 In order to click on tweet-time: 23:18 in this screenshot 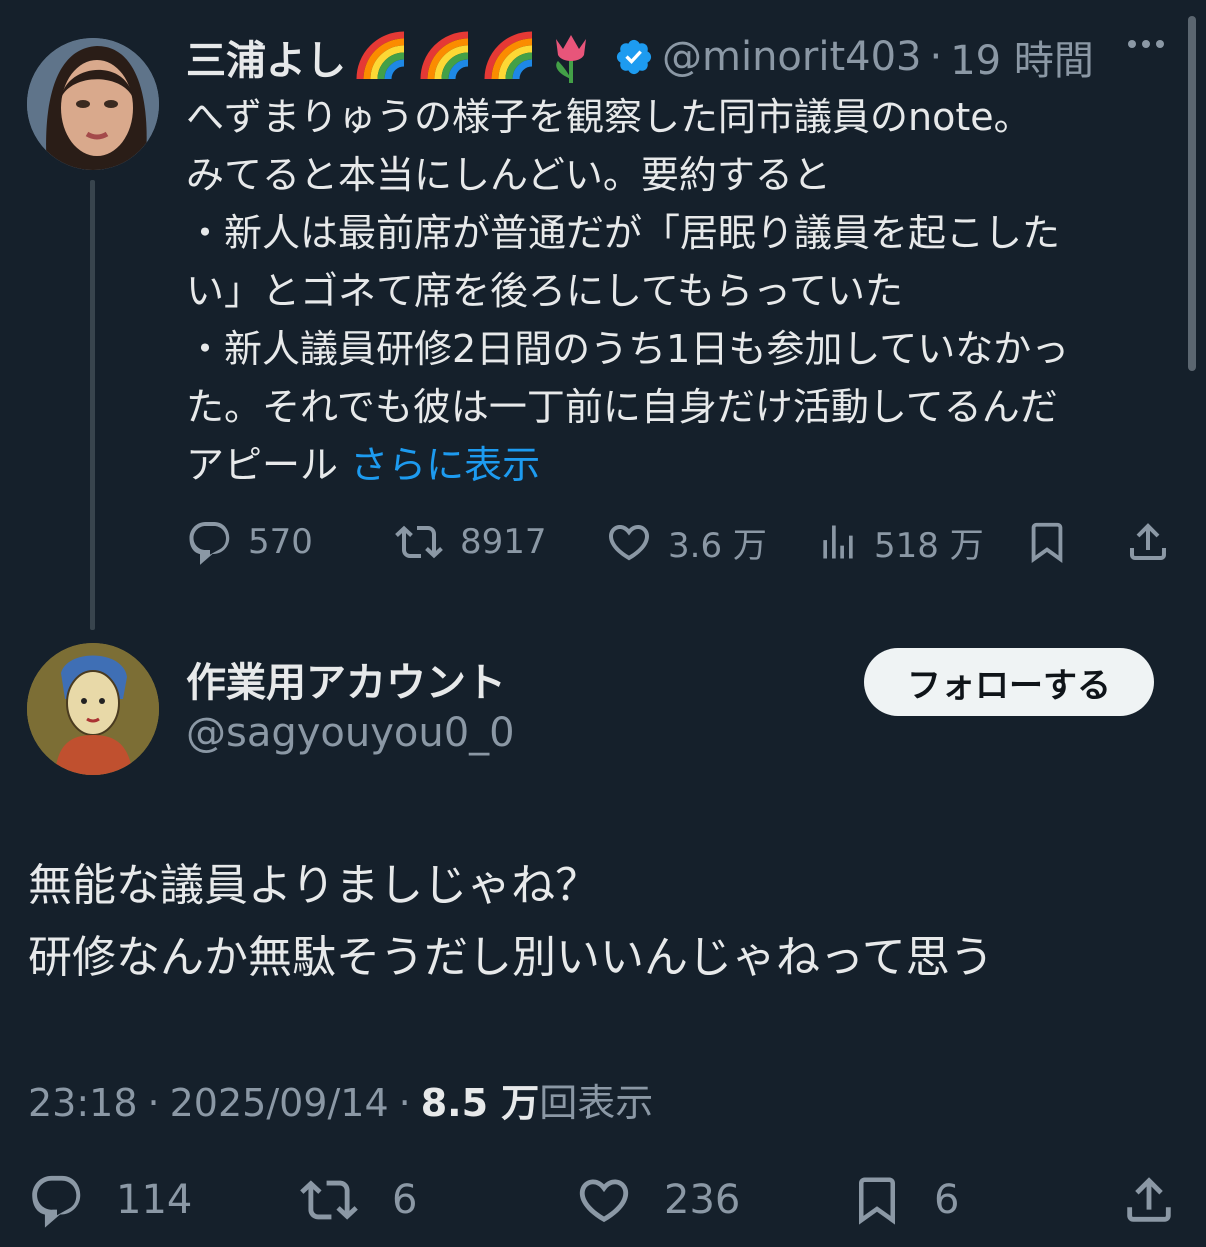, I will do `click(83, 1103)`.